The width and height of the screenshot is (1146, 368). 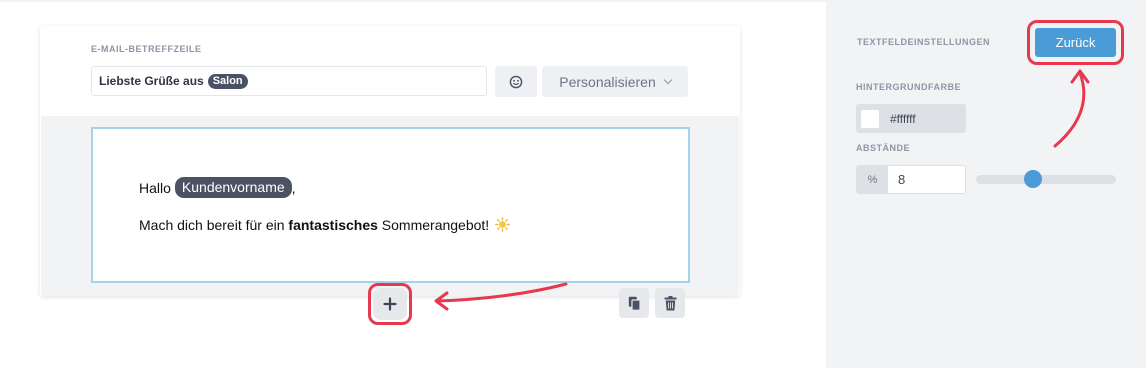 What do you see at coordinates (435, 225) in the screenshot?
I see `body-after: Sommerangebot!` at bounding box center [435, 225].